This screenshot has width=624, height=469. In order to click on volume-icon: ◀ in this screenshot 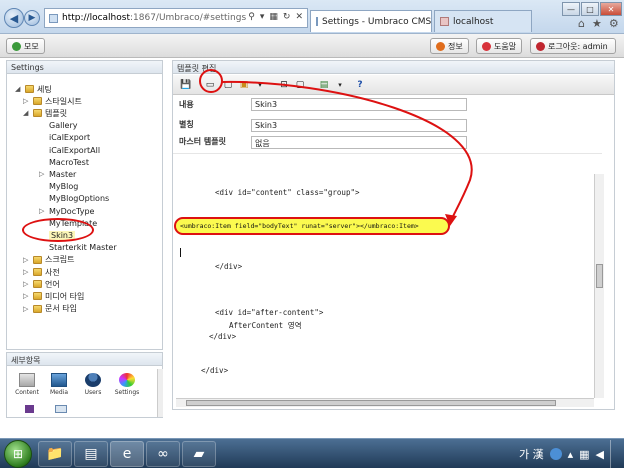, I will do `click(600, 454)`.